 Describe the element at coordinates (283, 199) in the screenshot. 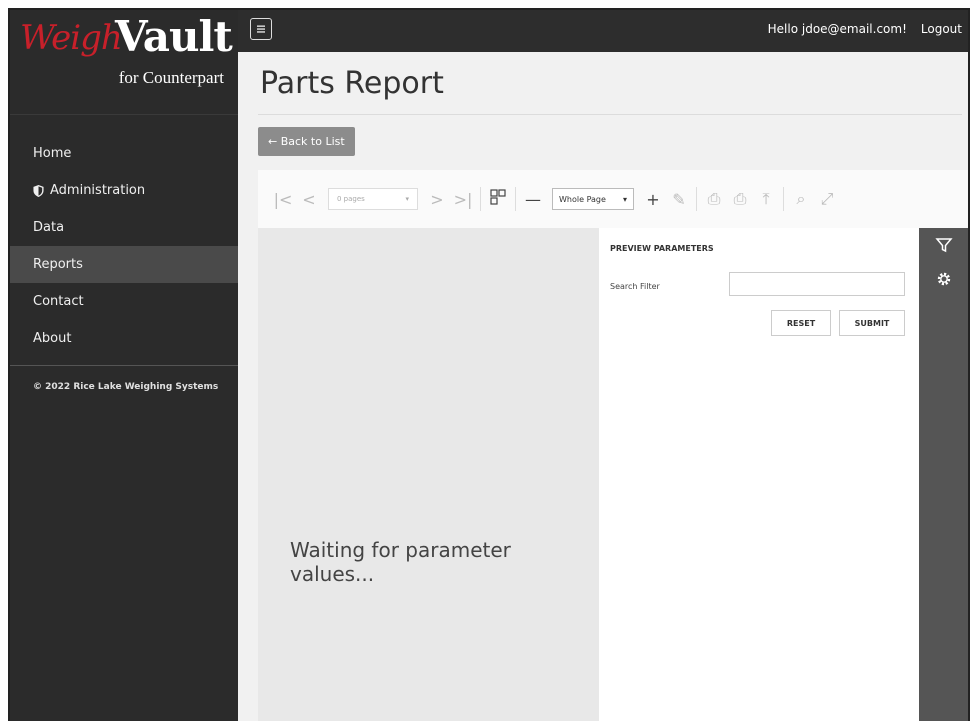

I see `first-page-icon: |<` at that location.